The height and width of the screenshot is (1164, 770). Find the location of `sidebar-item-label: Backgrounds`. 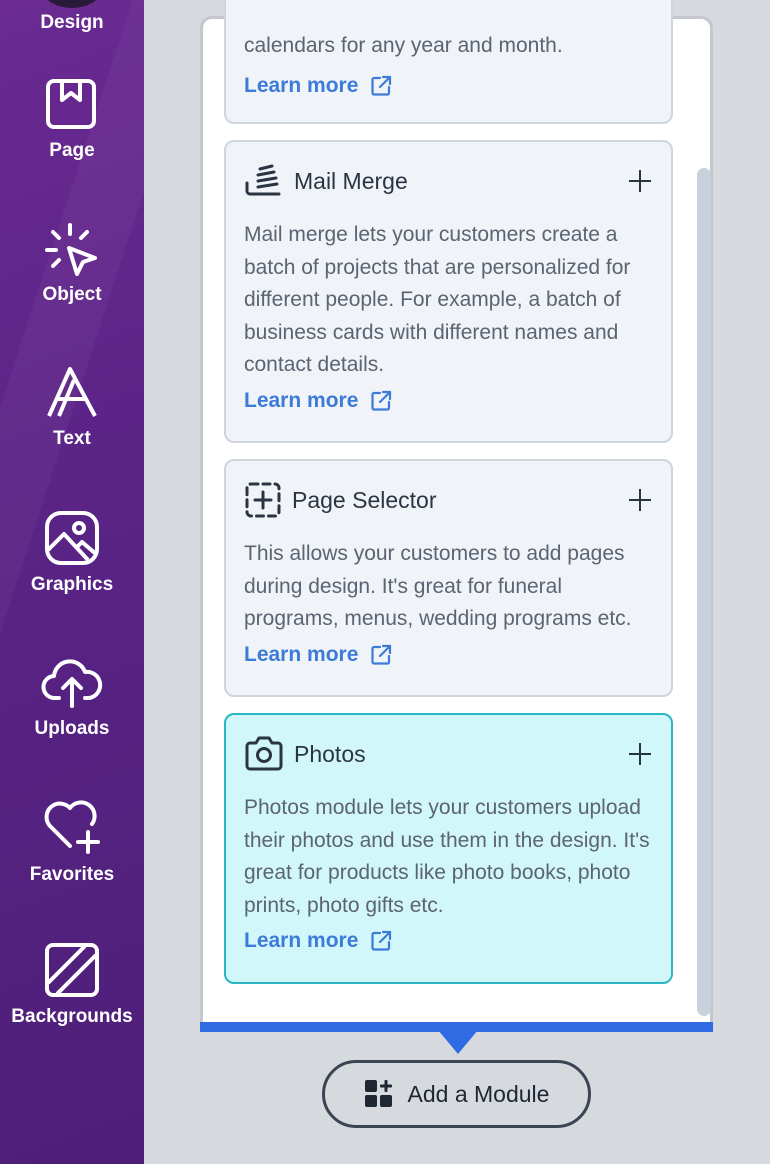

sidebar-item-label: Backgrounds is located at coordinates (72, 1016).